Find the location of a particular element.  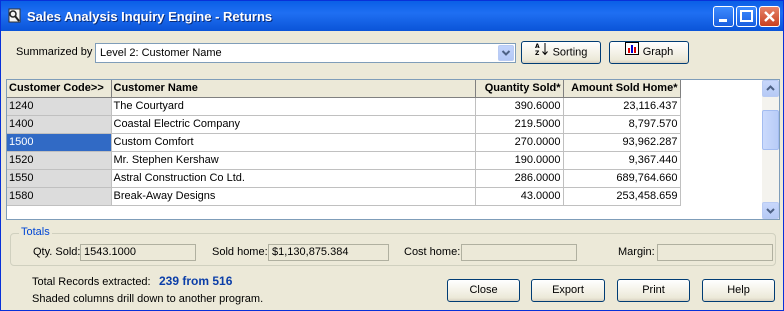

amount-sold-cell: 23,116.437 is located at coordinates (622, 106).